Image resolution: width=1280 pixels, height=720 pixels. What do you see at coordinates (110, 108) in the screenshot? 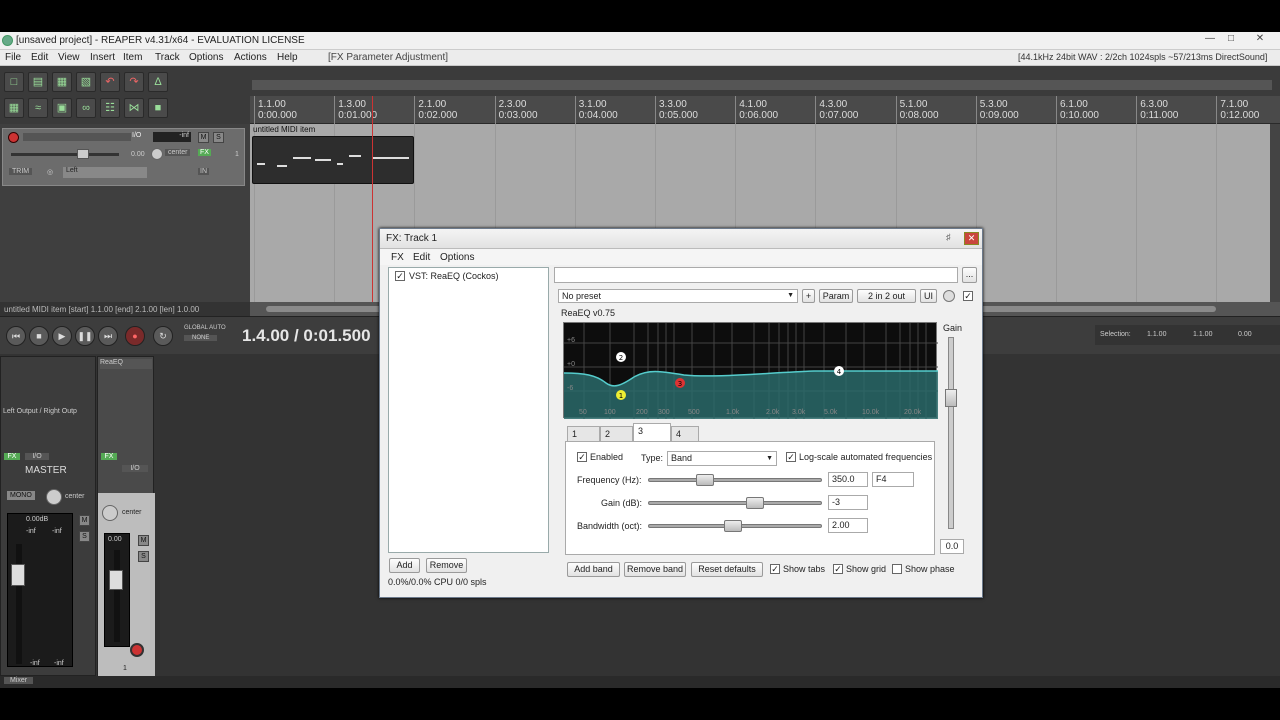
I see `snap-icon: ☷` at bounding box center [110, 108].